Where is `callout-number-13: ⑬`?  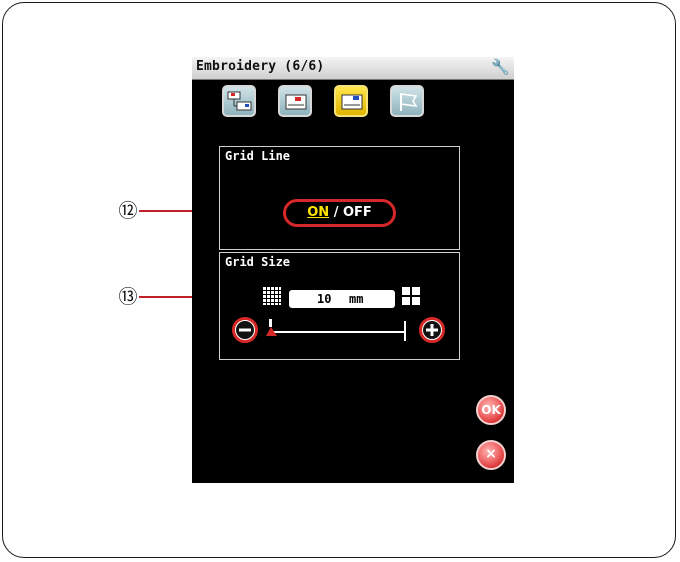
callout-number-13: ⑬ is located at coordinates (128, 297).